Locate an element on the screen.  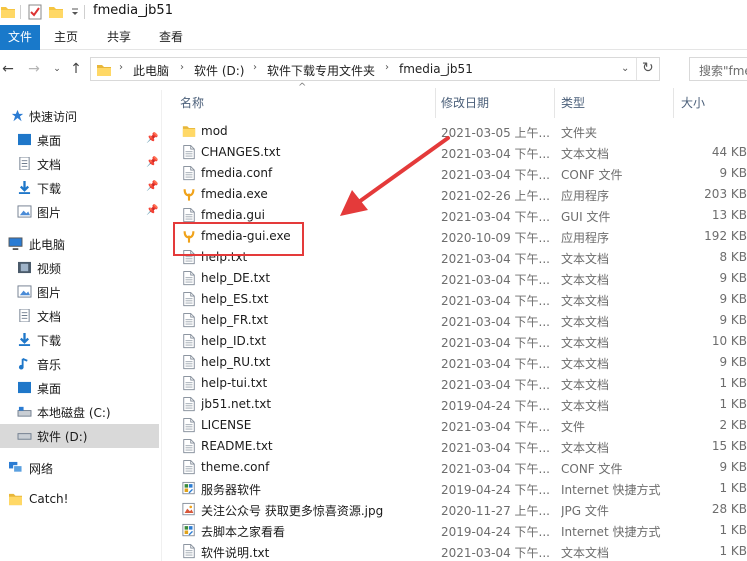
breadcrumb-download-folder: 软件下载专用文件夹 is located at coordinates (321, 70).